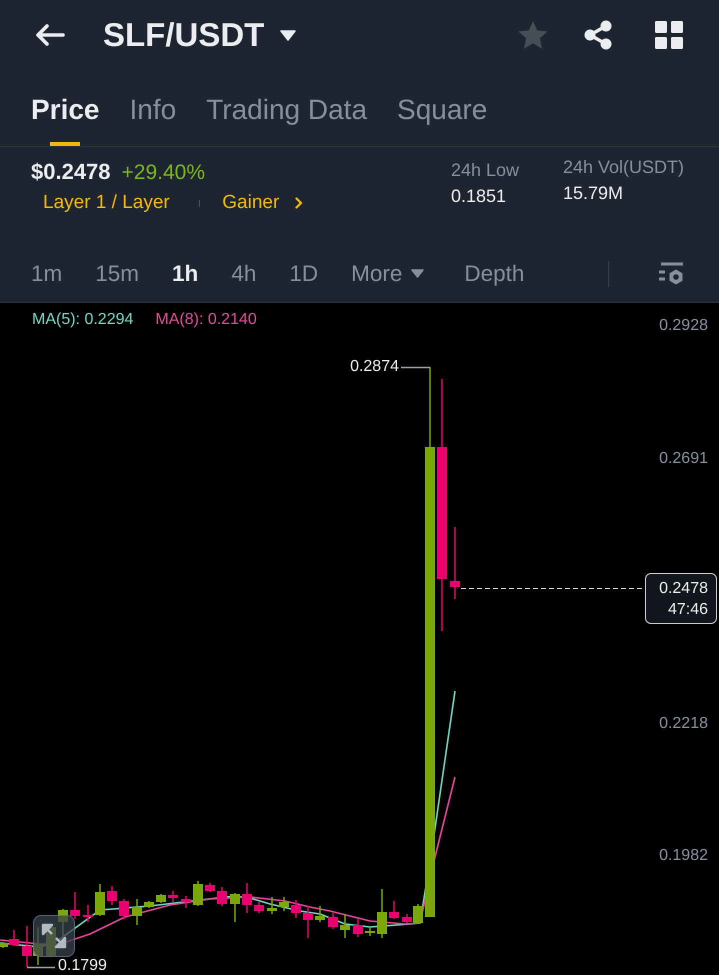 The image size is (719, 975). What do you see at coordinates (683, 459) in the screenshot?
I see `price-axis-label: 0.2691` at bounding box center [683, 459].